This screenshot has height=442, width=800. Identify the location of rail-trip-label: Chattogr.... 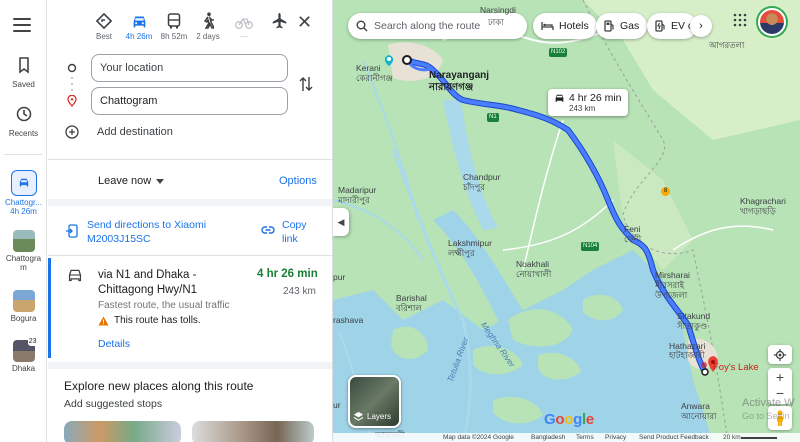
(23, 202).